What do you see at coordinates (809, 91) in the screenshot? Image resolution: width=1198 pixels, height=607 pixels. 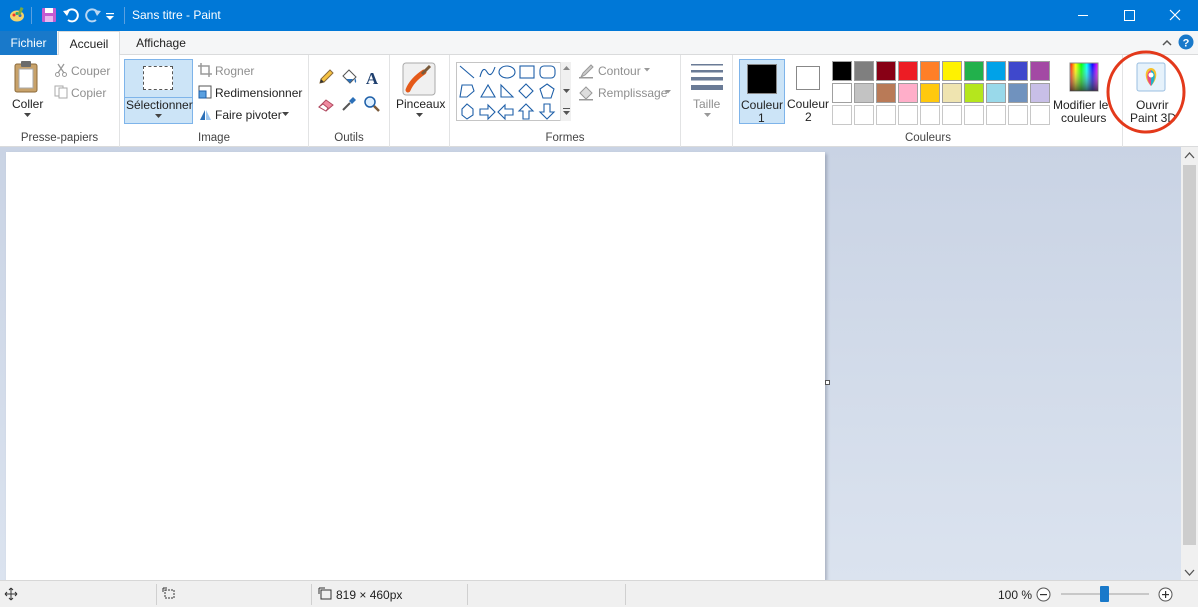 I see `color2-button: Couleur 2` at bounding box center [809, 91].